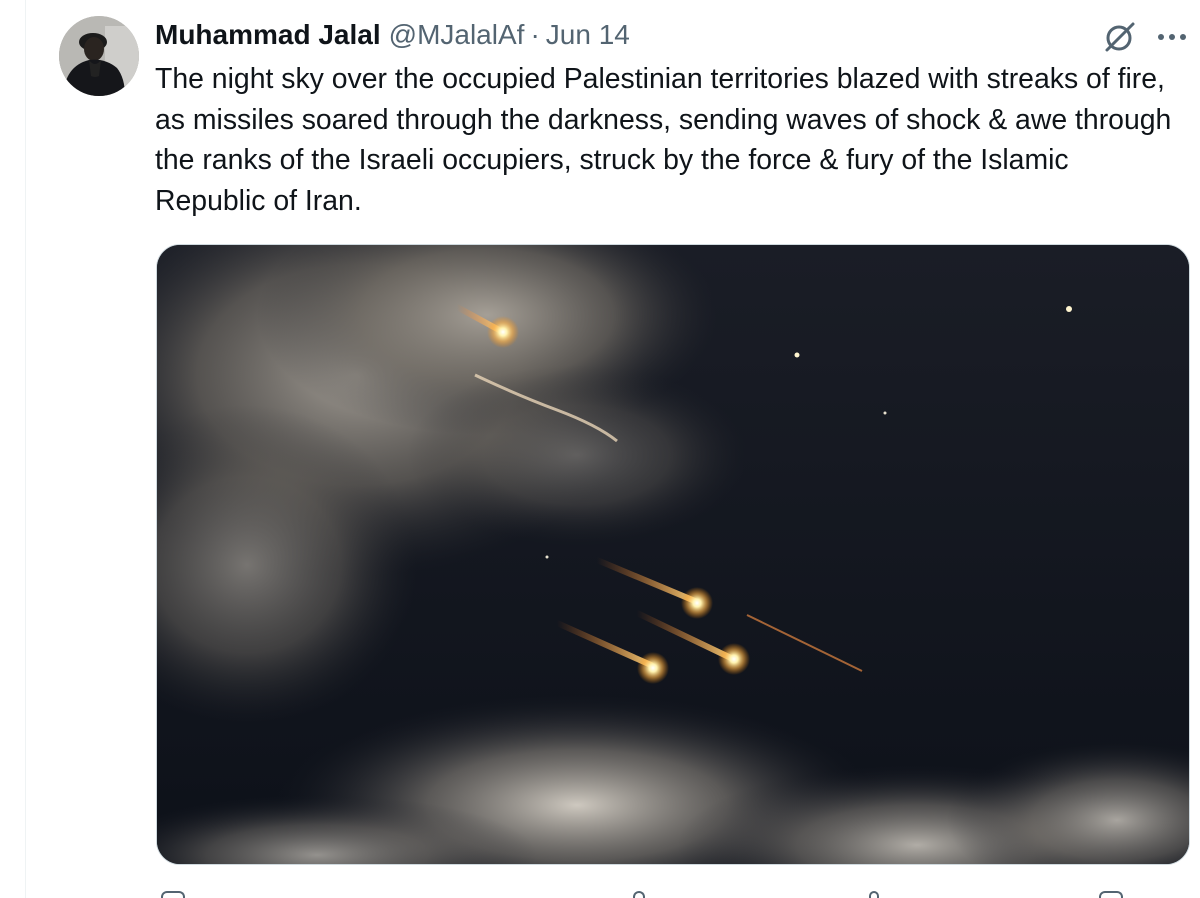 The height and width of the screenshot is (898, 1200). I want to click on tweet-header: Muhammad Jalal @MJalalAf · Jun 14, so click(392, 35).